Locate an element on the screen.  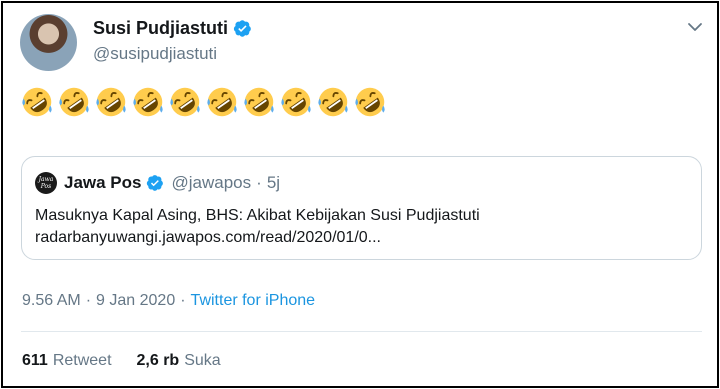
retweet-label: Retweet is located at coordinates (82, 360).